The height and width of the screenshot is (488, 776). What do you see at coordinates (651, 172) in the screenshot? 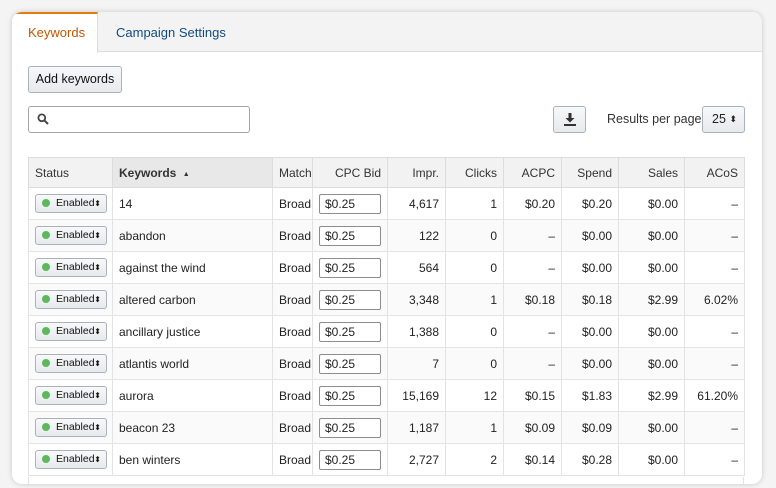
I see `column-header-sales: Sales` at bounding box center [651, 172].